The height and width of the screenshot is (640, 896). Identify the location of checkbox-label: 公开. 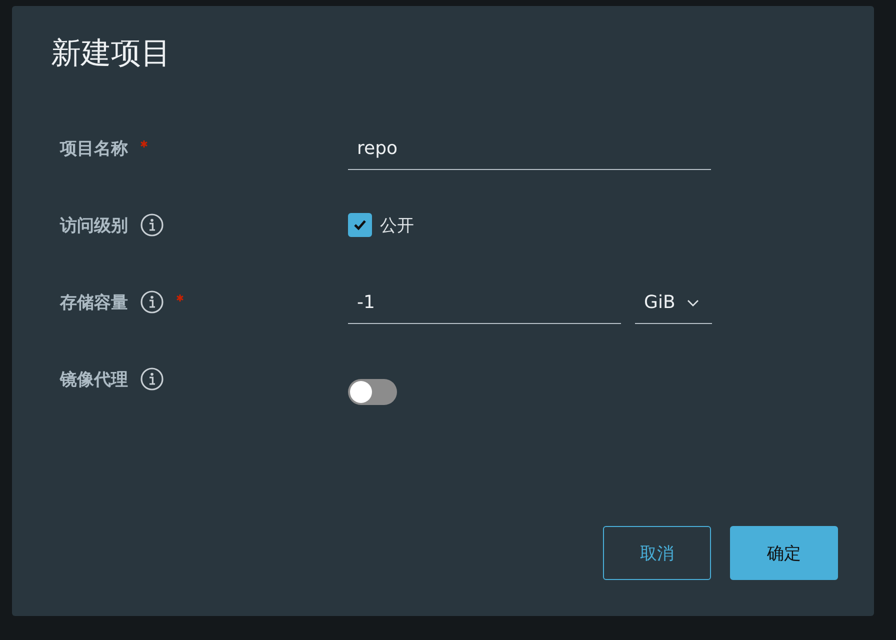
(397, 225).